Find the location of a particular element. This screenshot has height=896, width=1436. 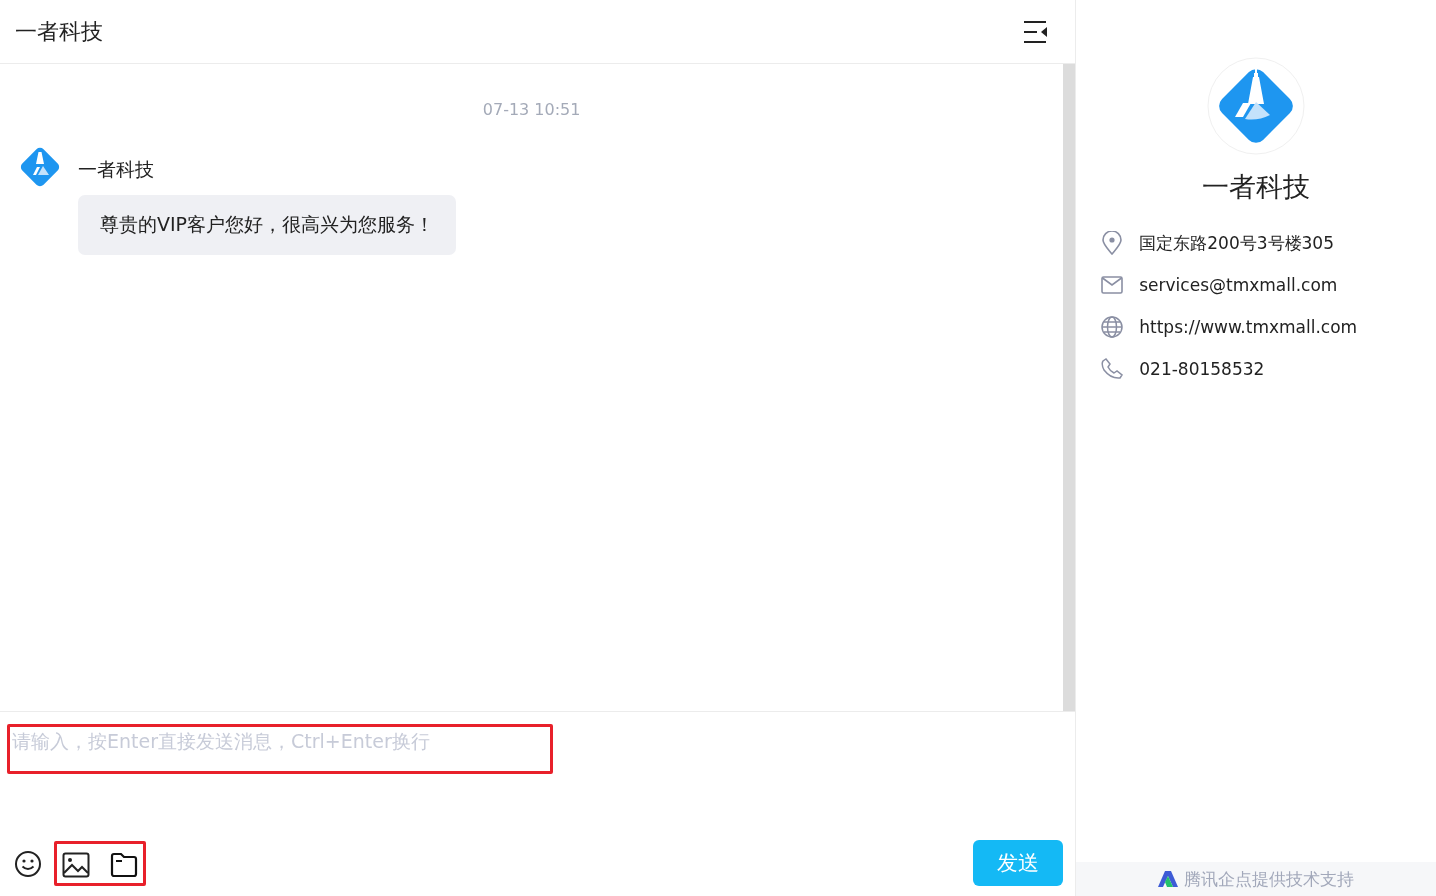

contact-detail: 国定东路200号3号楼305 is located at coordinates (1236, 243).